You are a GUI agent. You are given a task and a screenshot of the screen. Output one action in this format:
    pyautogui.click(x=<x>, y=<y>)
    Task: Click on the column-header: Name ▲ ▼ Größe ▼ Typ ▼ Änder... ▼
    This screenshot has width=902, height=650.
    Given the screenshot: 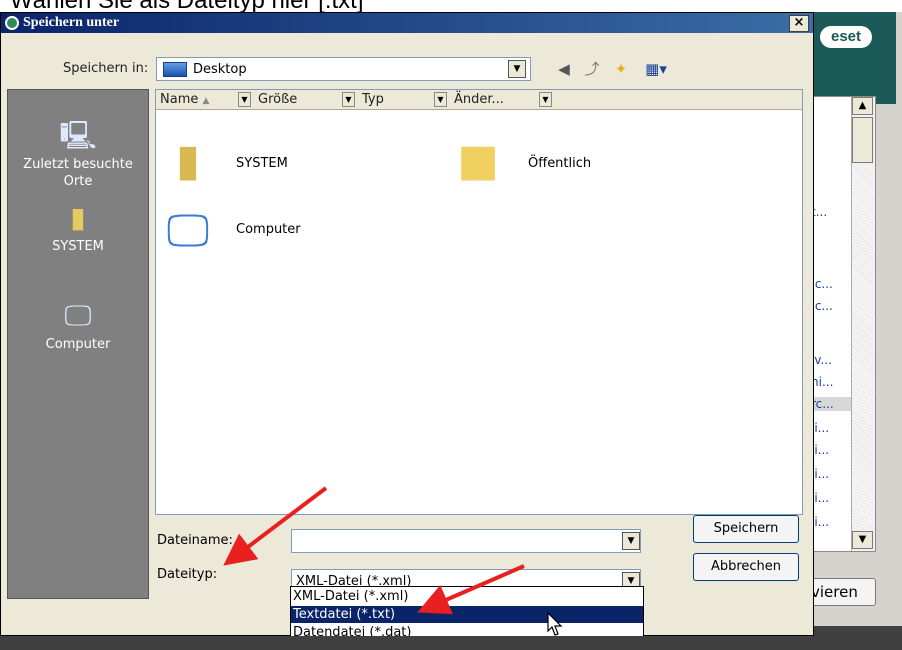 What is the action you would take?
    pyautogui.click(x=479, y=100)
    